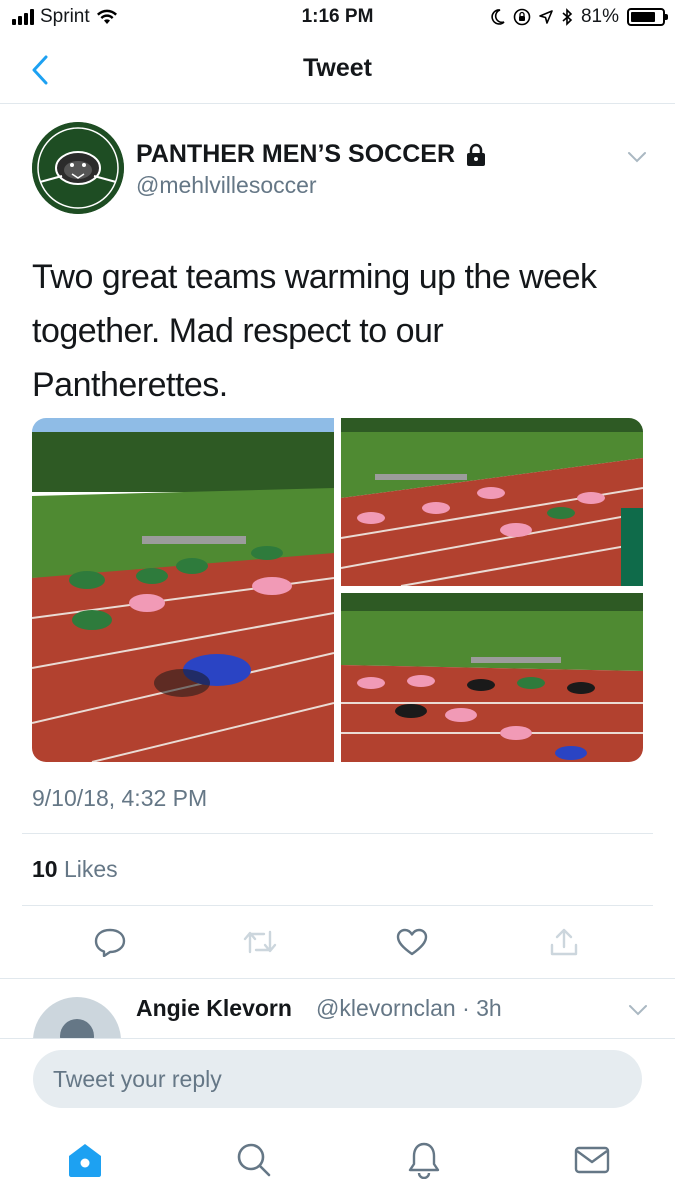 This screenshot has height=1200, width=675. What do you see at coordinates (546, 17) in the screenshot?
I see `location-icon` at bounding box center [546, 17].